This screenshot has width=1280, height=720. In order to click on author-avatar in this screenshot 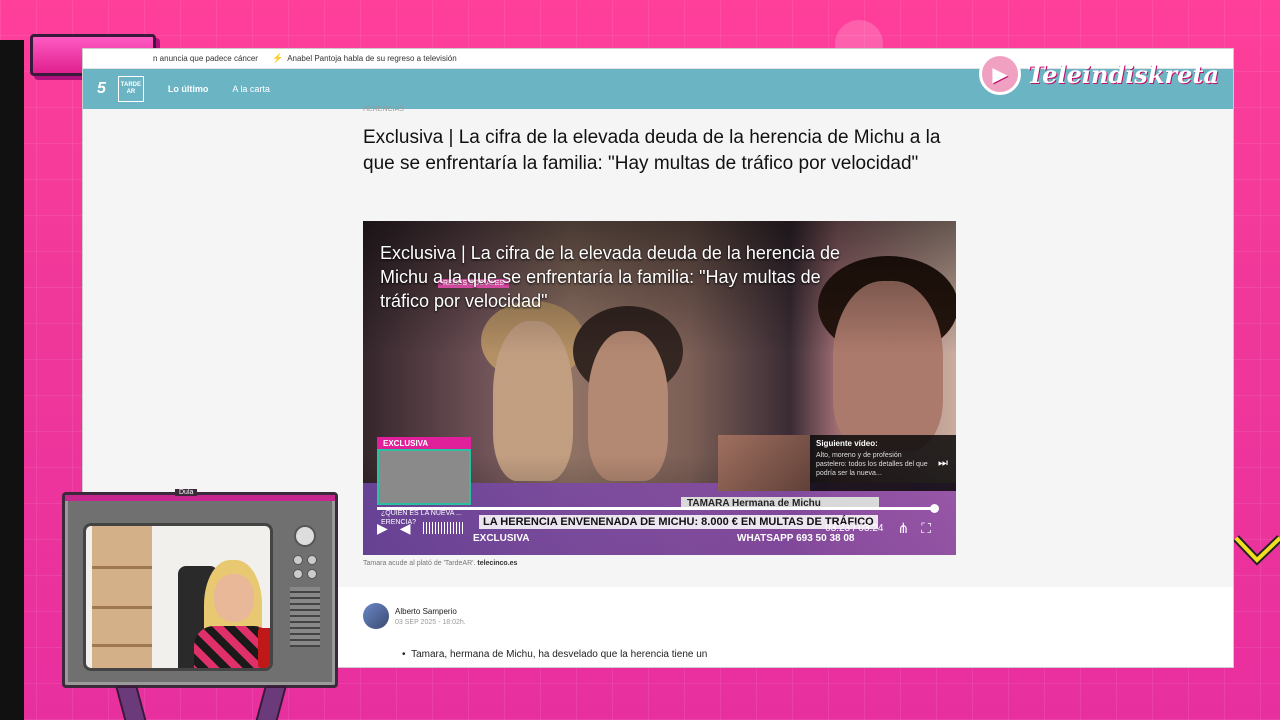, I will do `click(376, 616)`.